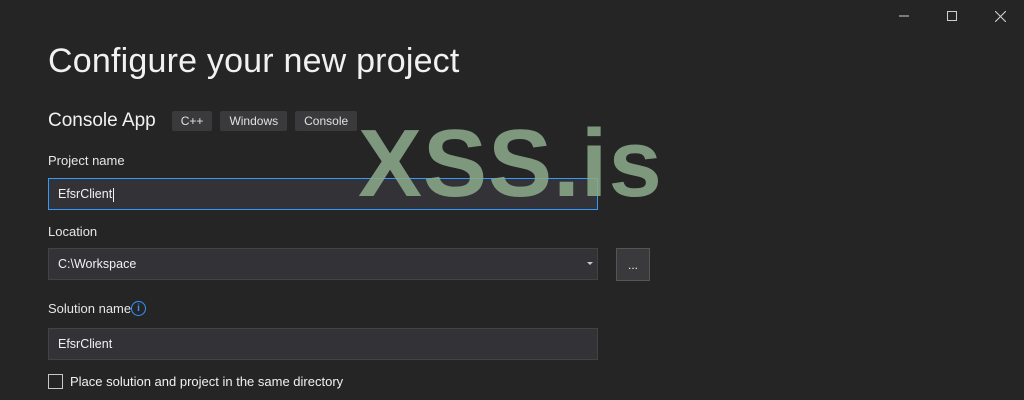  Describe the element at coordinates (85, 194) in the screenshot. I see `project-name-value: EfsrClient` at that location.